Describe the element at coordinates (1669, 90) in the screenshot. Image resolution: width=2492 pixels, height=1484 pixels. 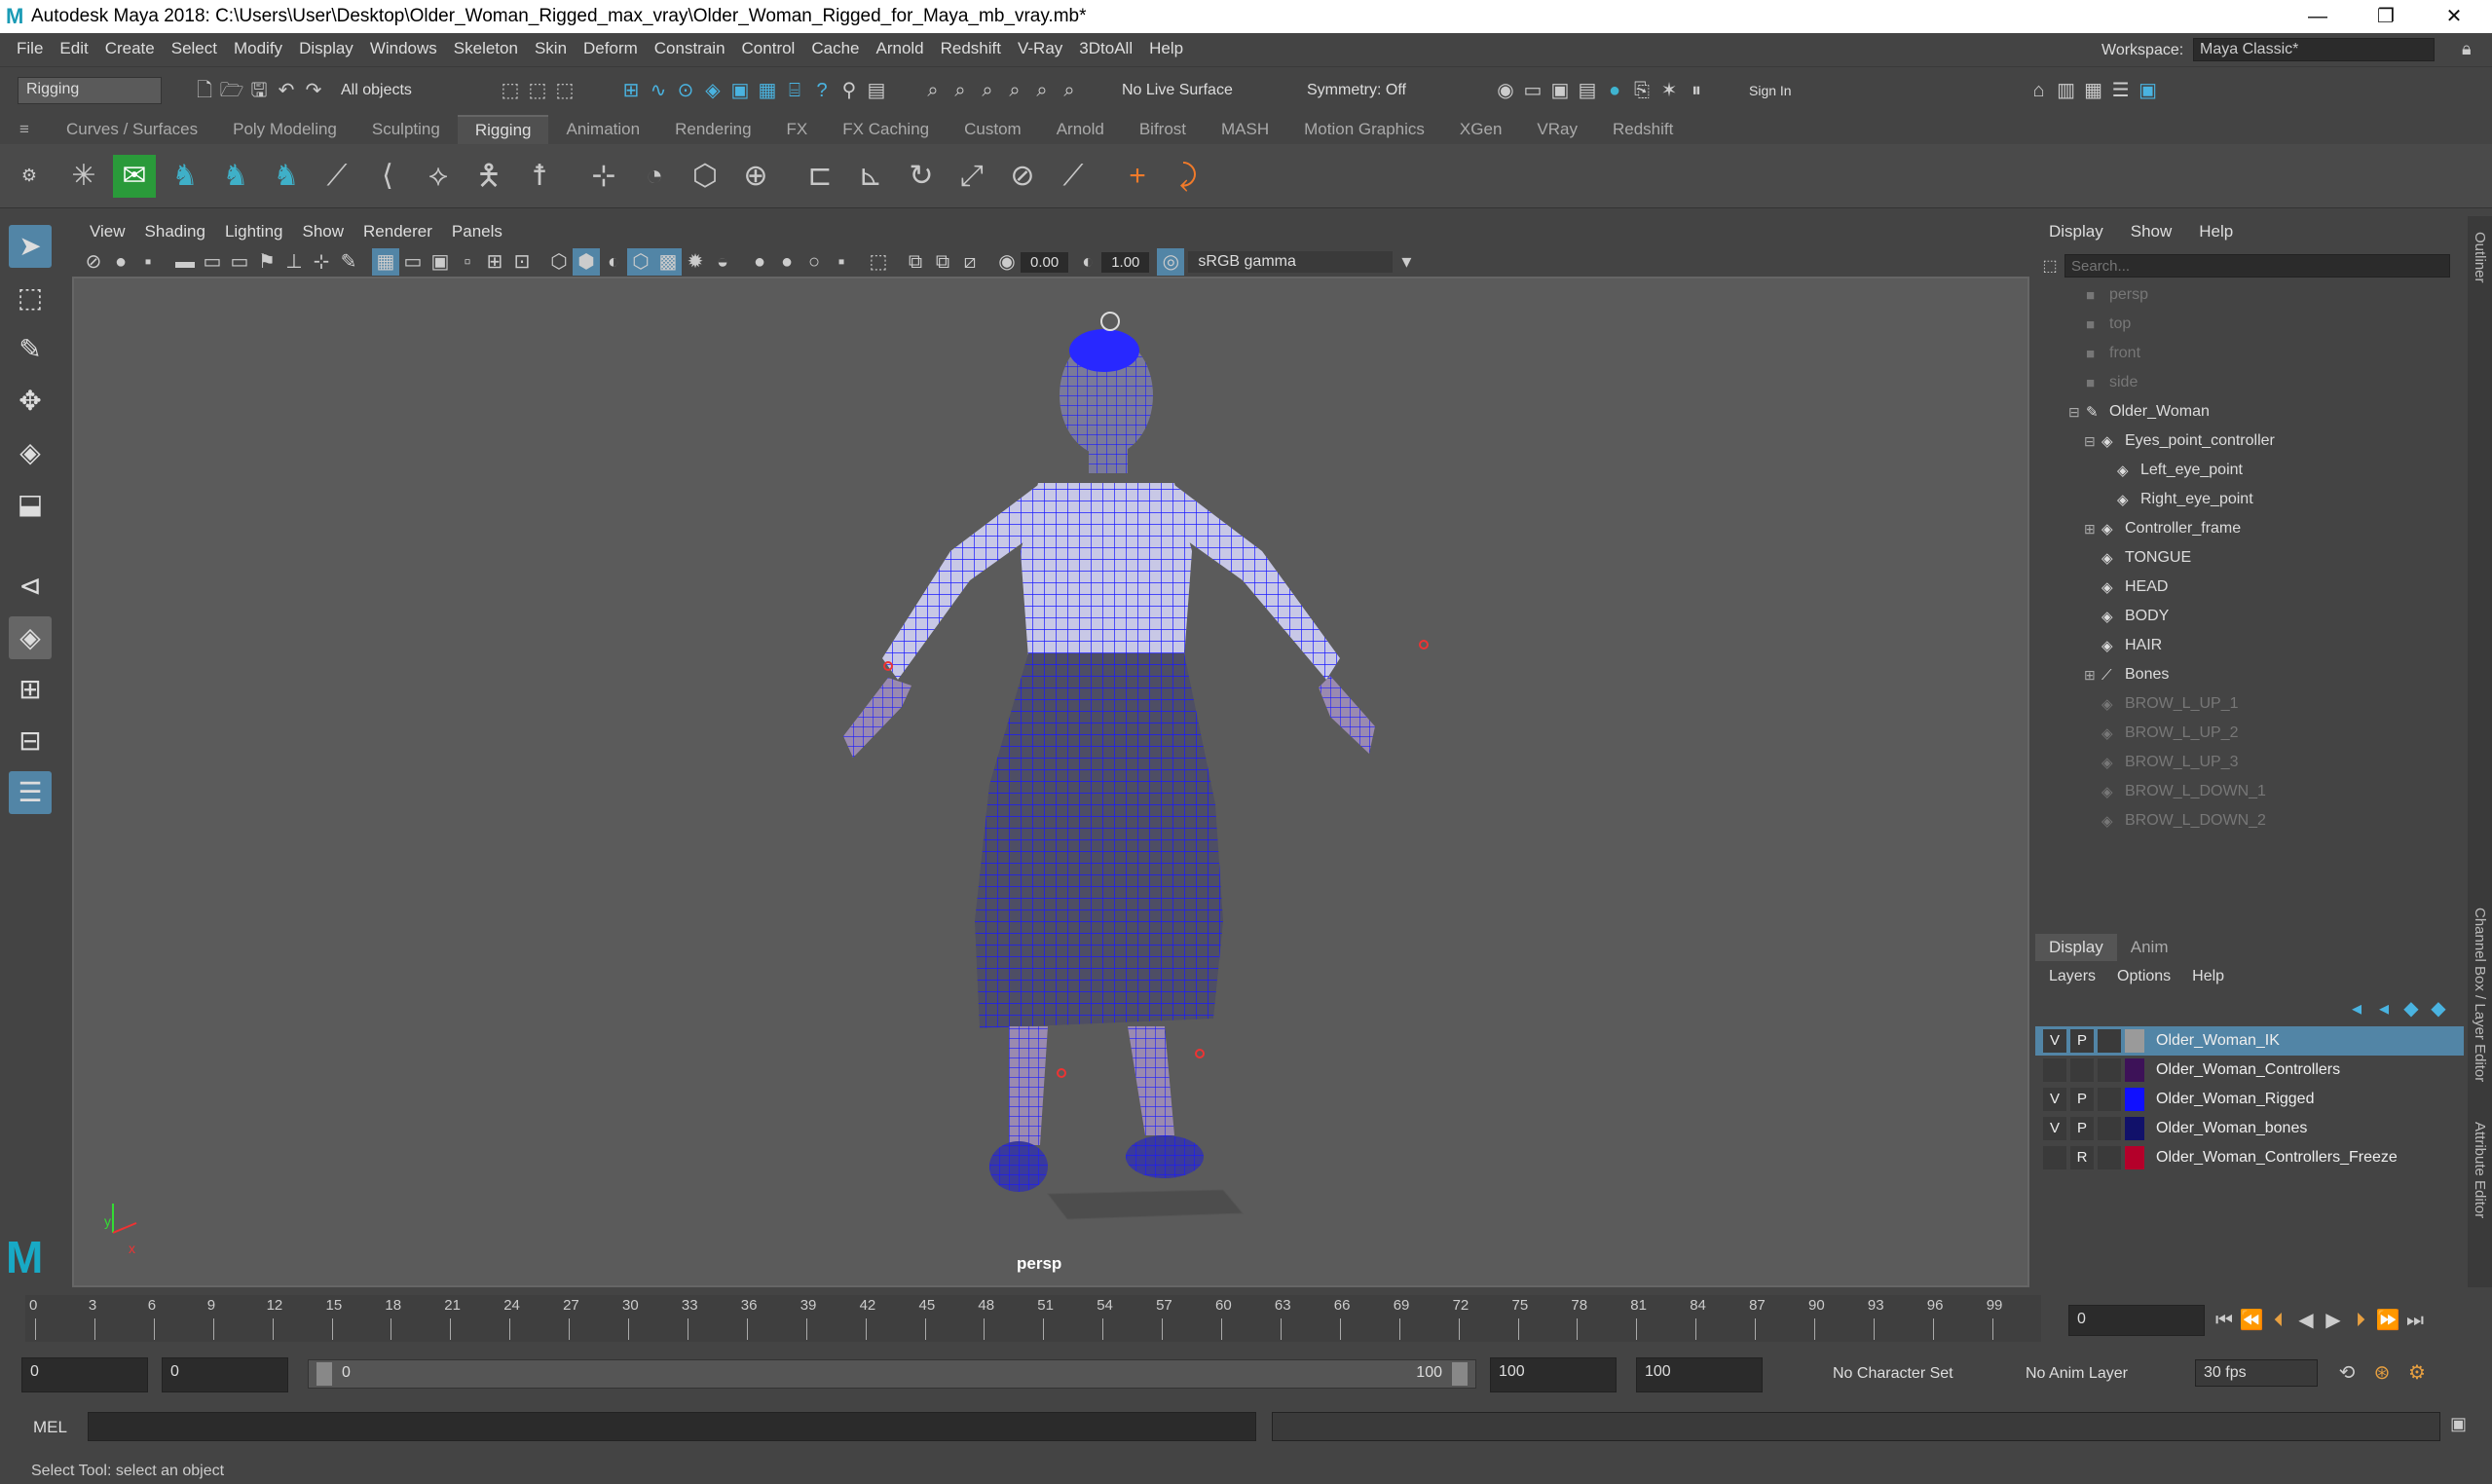
I see `light-editor-icon: ✶` at that location.